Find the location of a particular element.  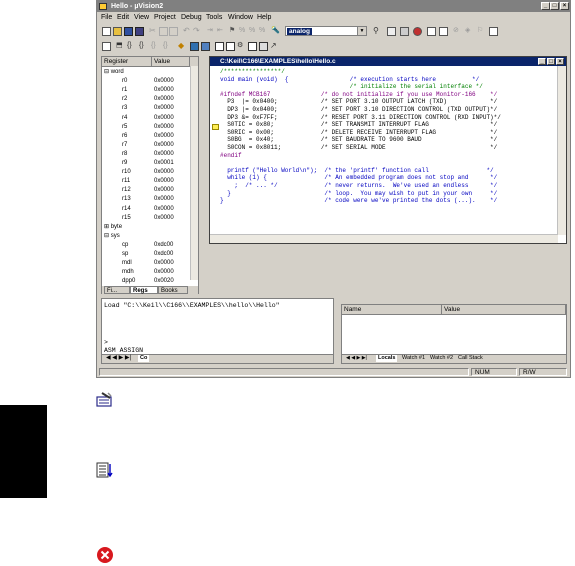

tab-nav-arrows: ◀ ◀ ▶ ▶| is located at coordinates (118, 358).